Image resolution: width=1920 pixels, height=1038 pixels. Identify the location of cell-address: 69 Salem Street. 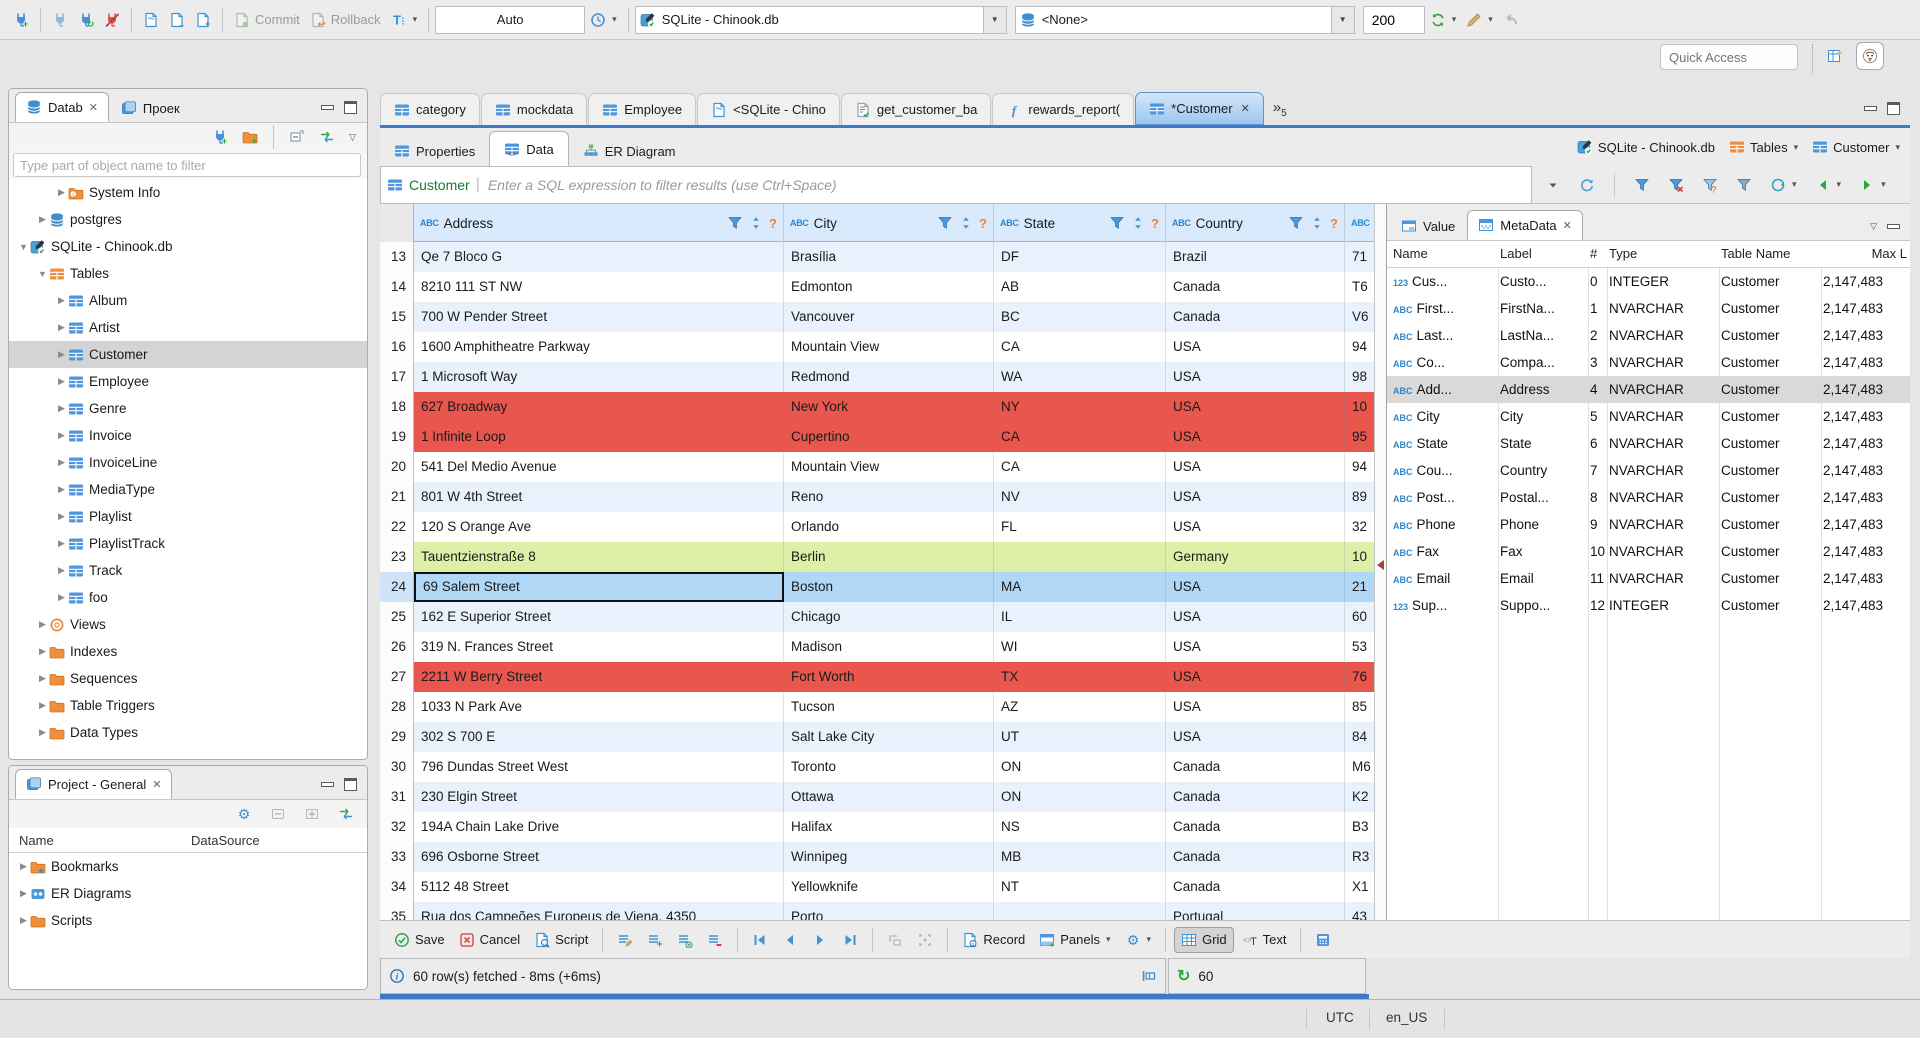
(599, 587).